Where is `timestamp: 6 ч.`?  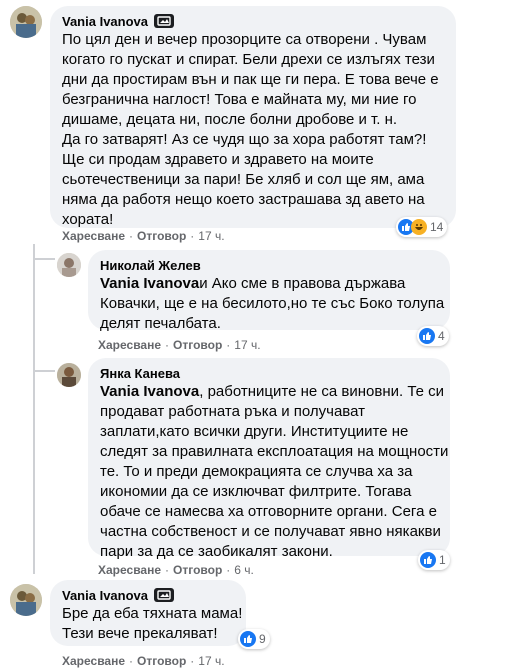
timestamp: 6 ч. is located at coordinates (244, 570).